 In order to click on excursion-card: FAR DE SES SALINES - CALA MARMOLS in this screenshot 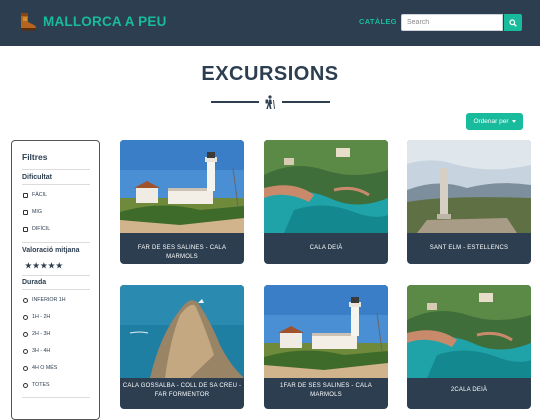, I will do `click(182, 202)`.